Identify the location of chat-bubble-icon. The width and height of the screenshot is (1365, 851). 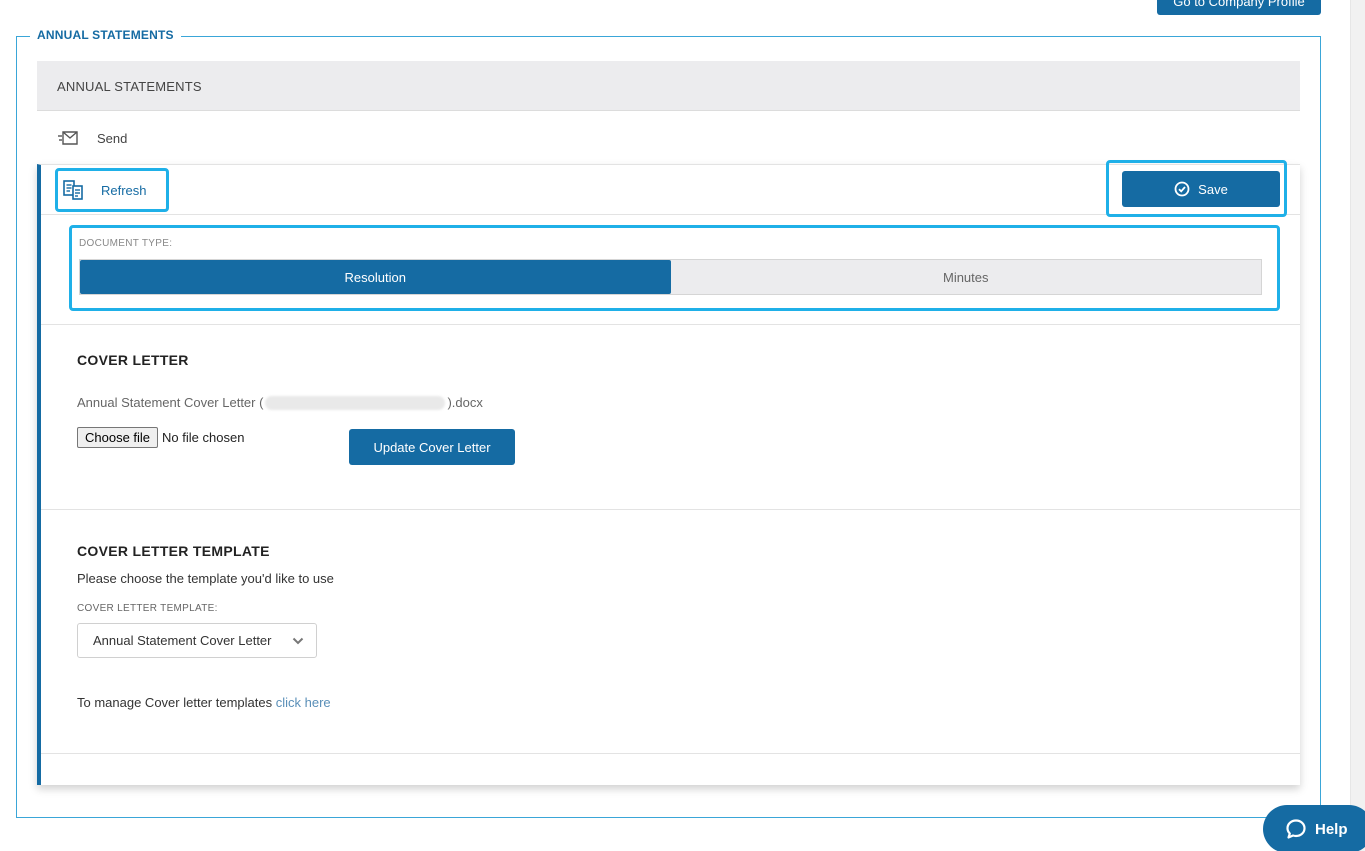
(1296, 829).